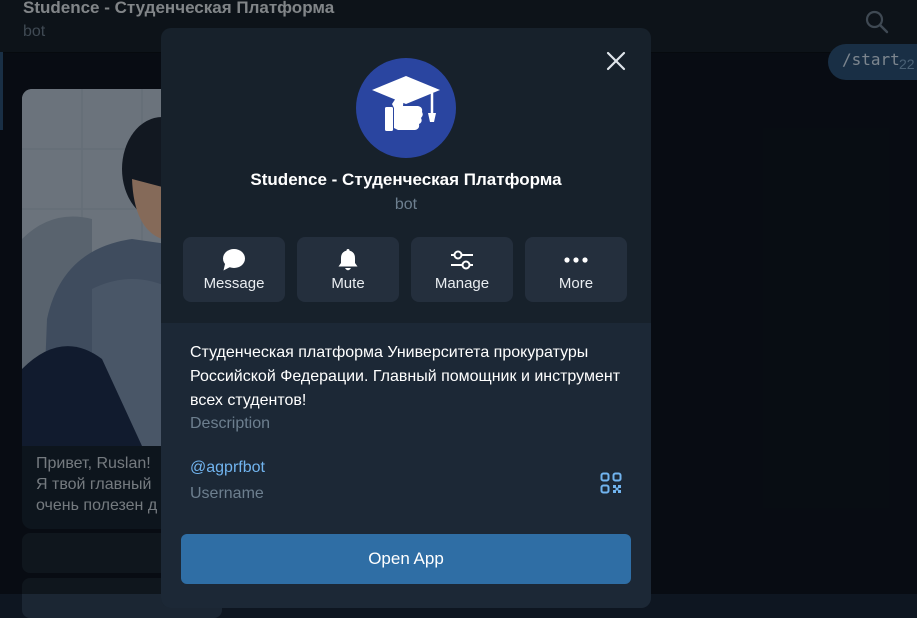  I want to click on qr-code-icon, so click(611, 483).